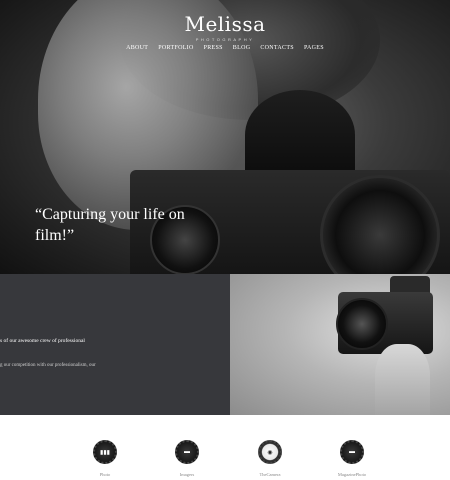  I want to click on hero-tagline: “Capturing your life on film!”, so click(110, 225).